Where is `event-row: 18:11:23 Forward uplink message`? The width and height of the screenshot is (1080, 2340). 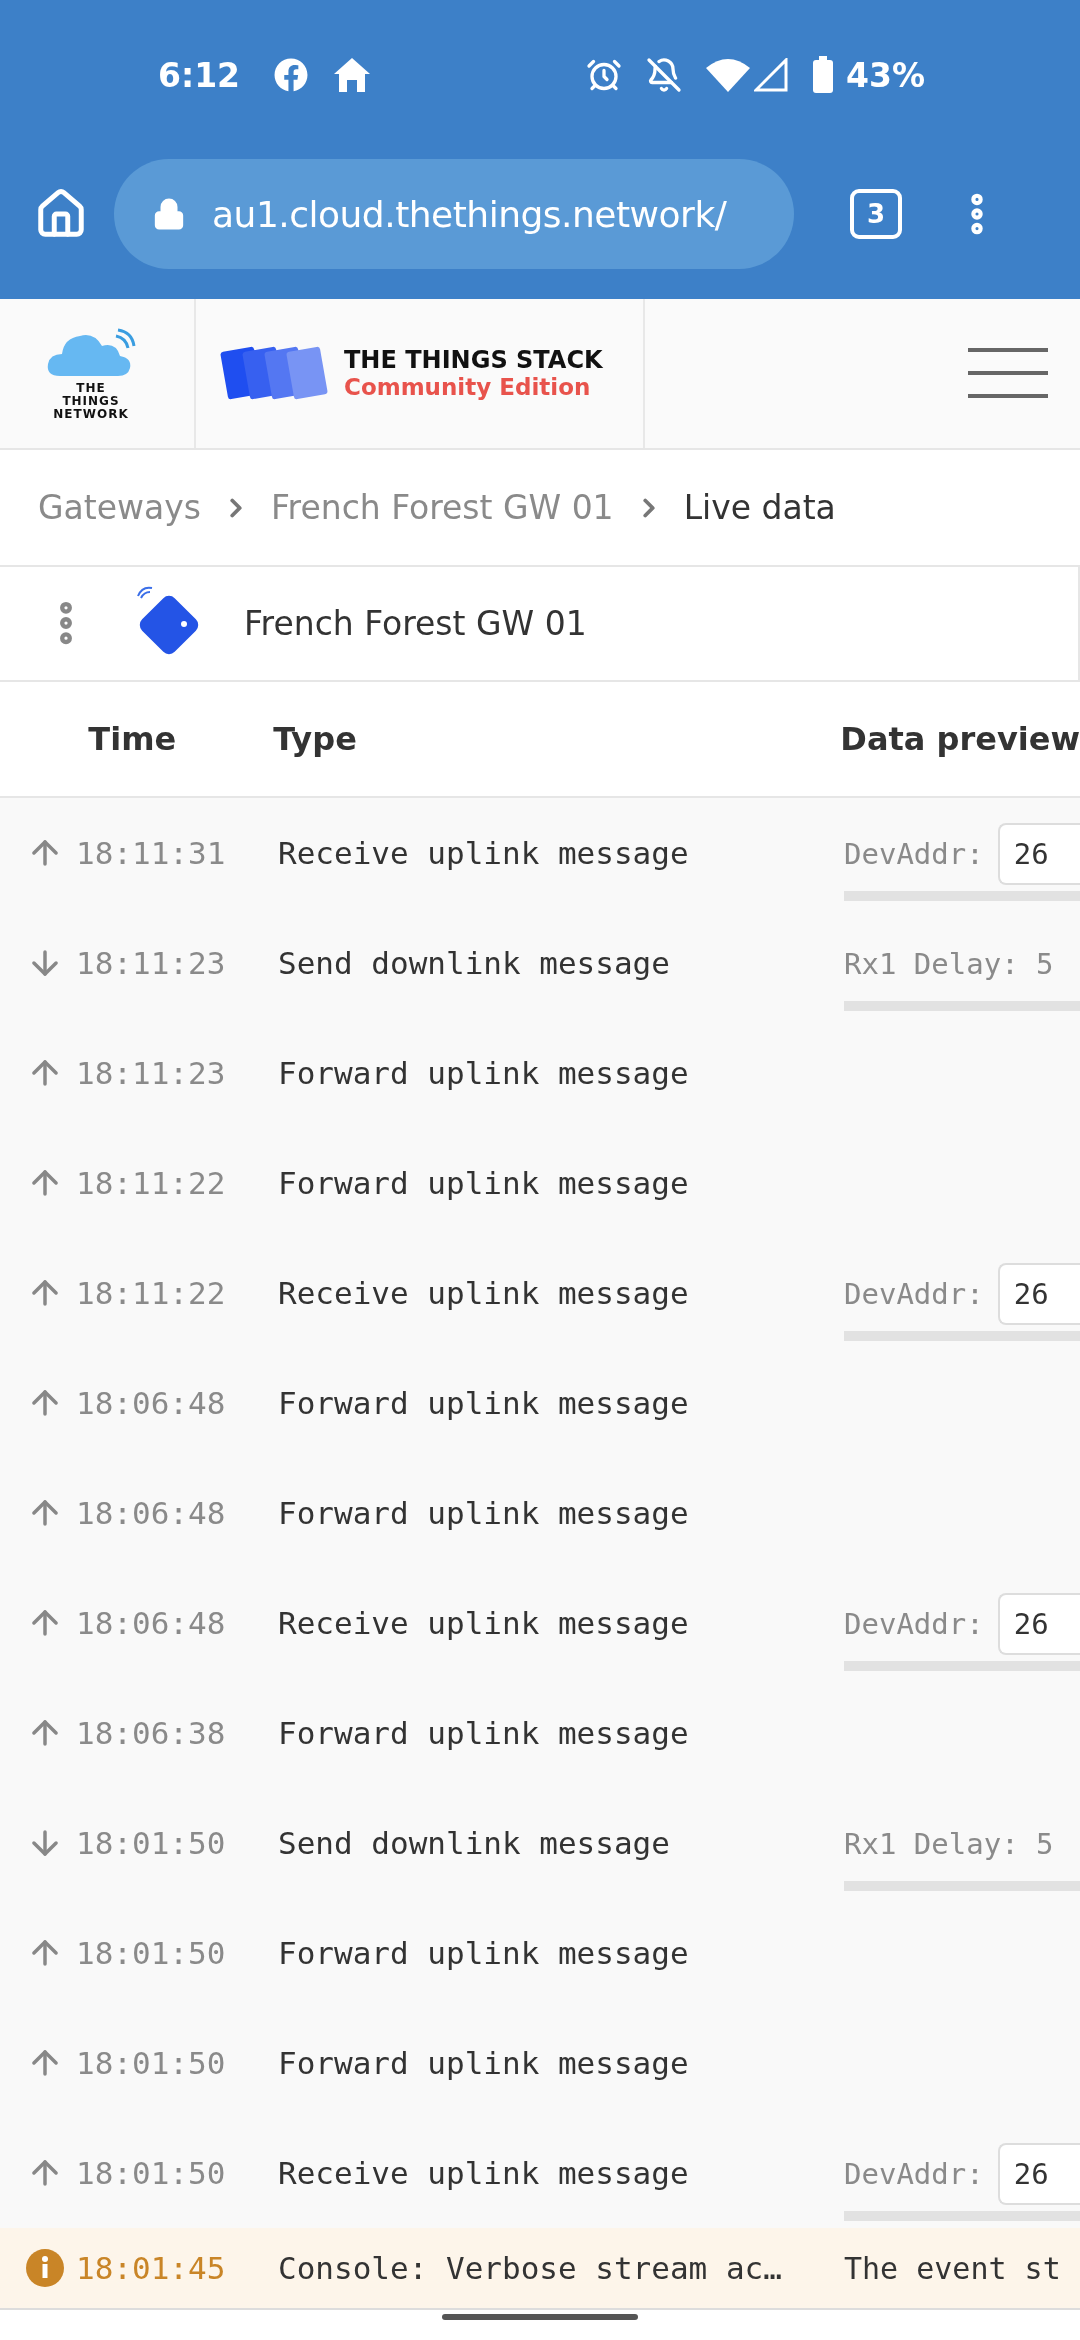
event-row: 18:11:23 Forward uplink message is located at coordinates (540, 1073).